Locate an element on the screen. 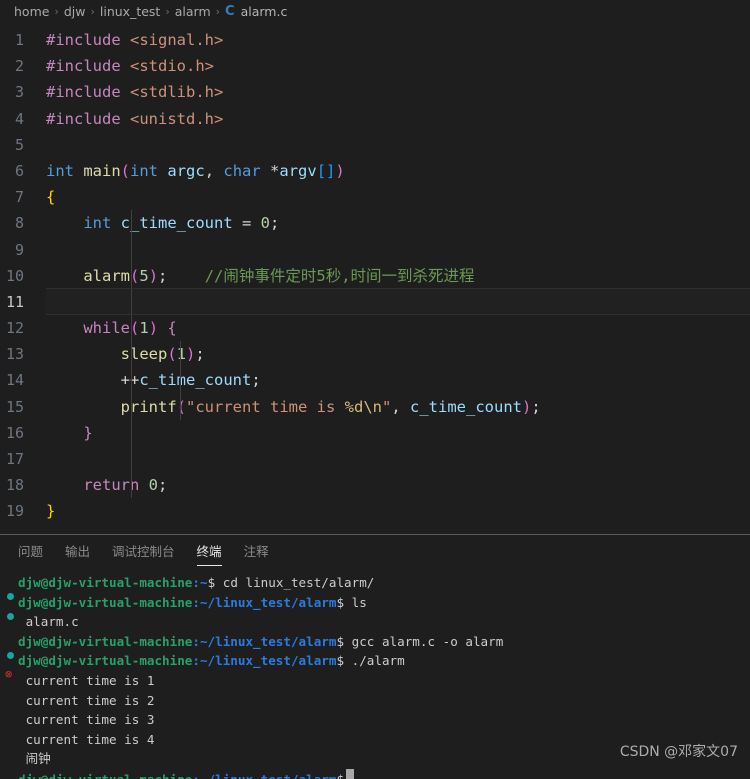  breadcrumb-file-name: alarm.c is located at coordinates (264, 11).